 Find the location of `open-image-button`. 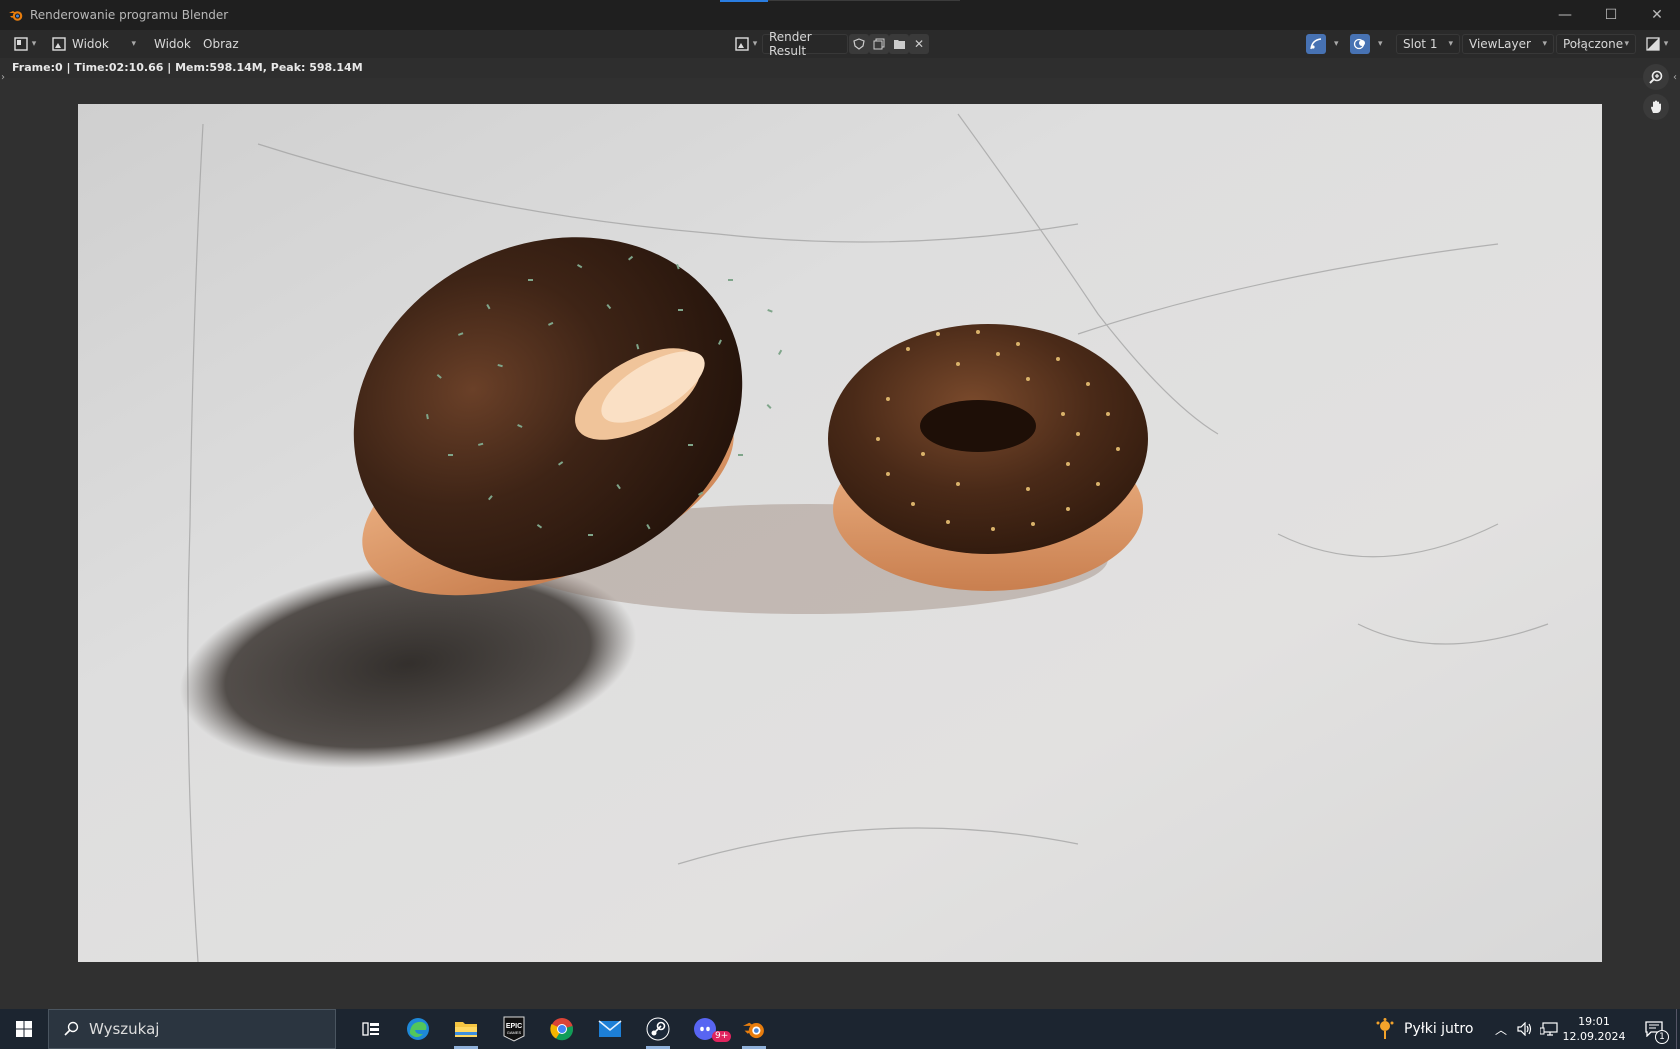

open-image-button is located at coordinates (899, 44).